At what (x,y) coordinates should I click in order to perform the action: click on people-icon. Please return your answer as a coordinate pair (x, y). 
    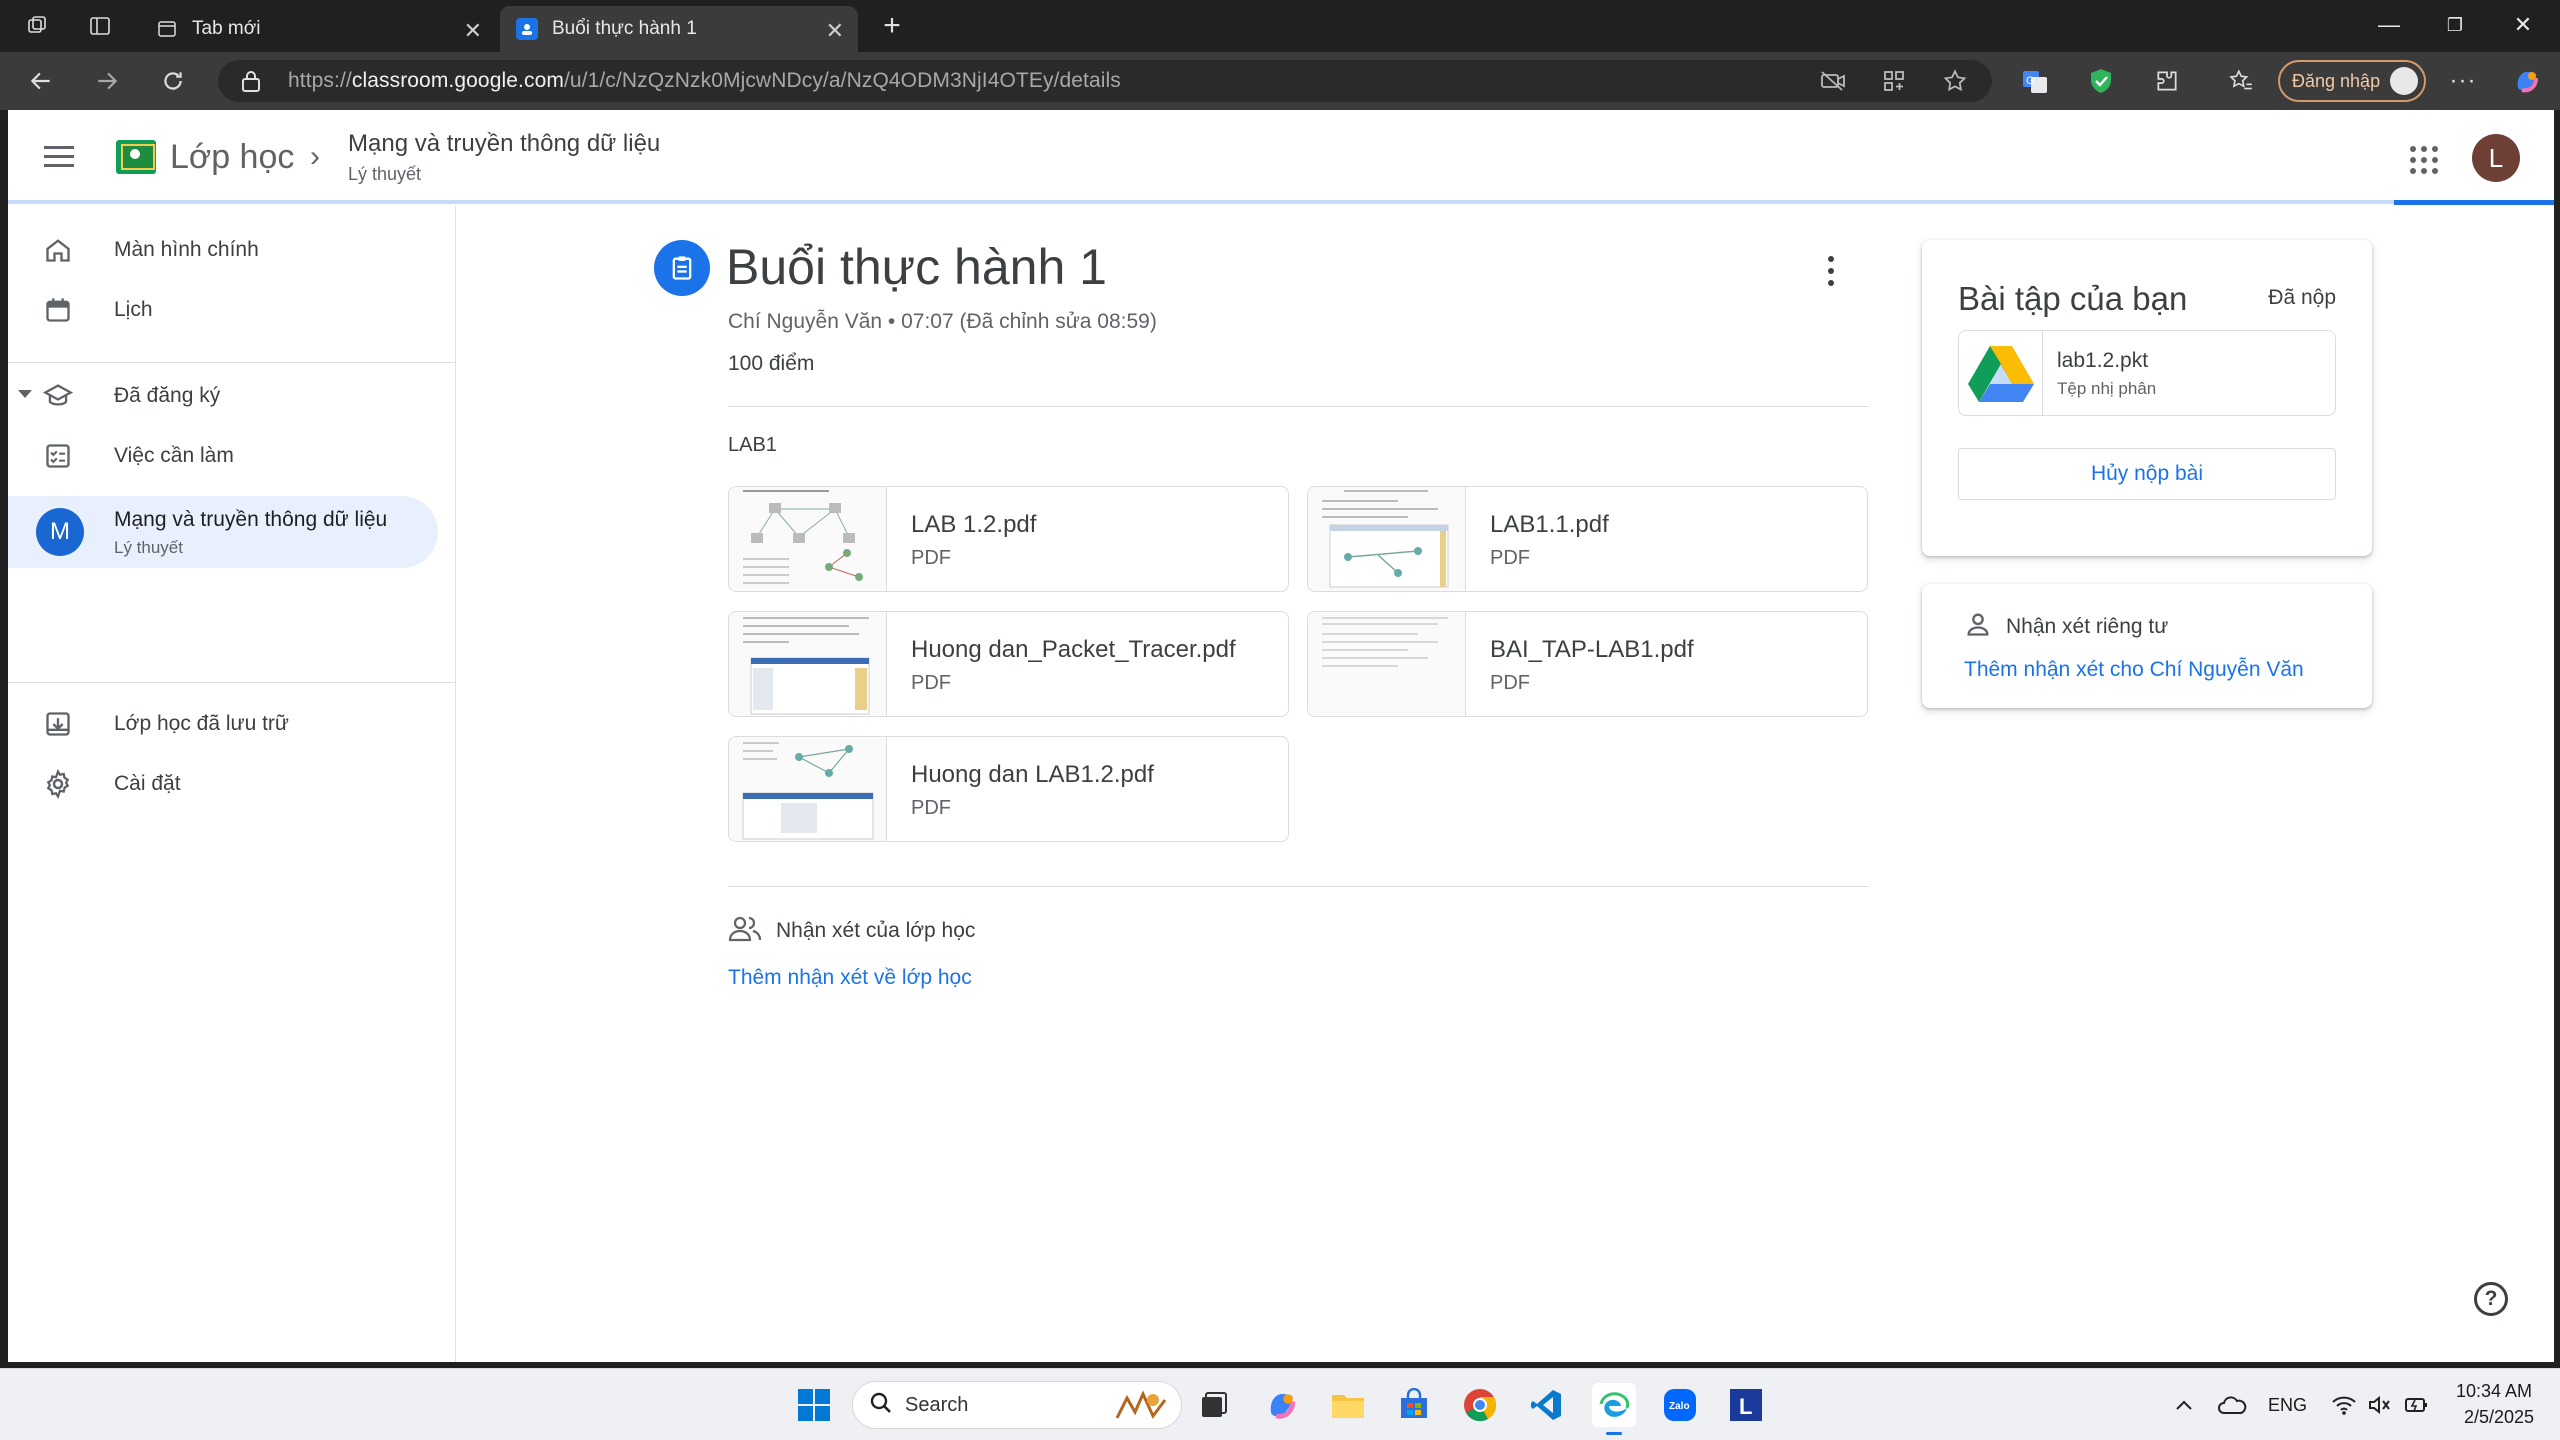
    Looking at the image, I should click on (745, 930).